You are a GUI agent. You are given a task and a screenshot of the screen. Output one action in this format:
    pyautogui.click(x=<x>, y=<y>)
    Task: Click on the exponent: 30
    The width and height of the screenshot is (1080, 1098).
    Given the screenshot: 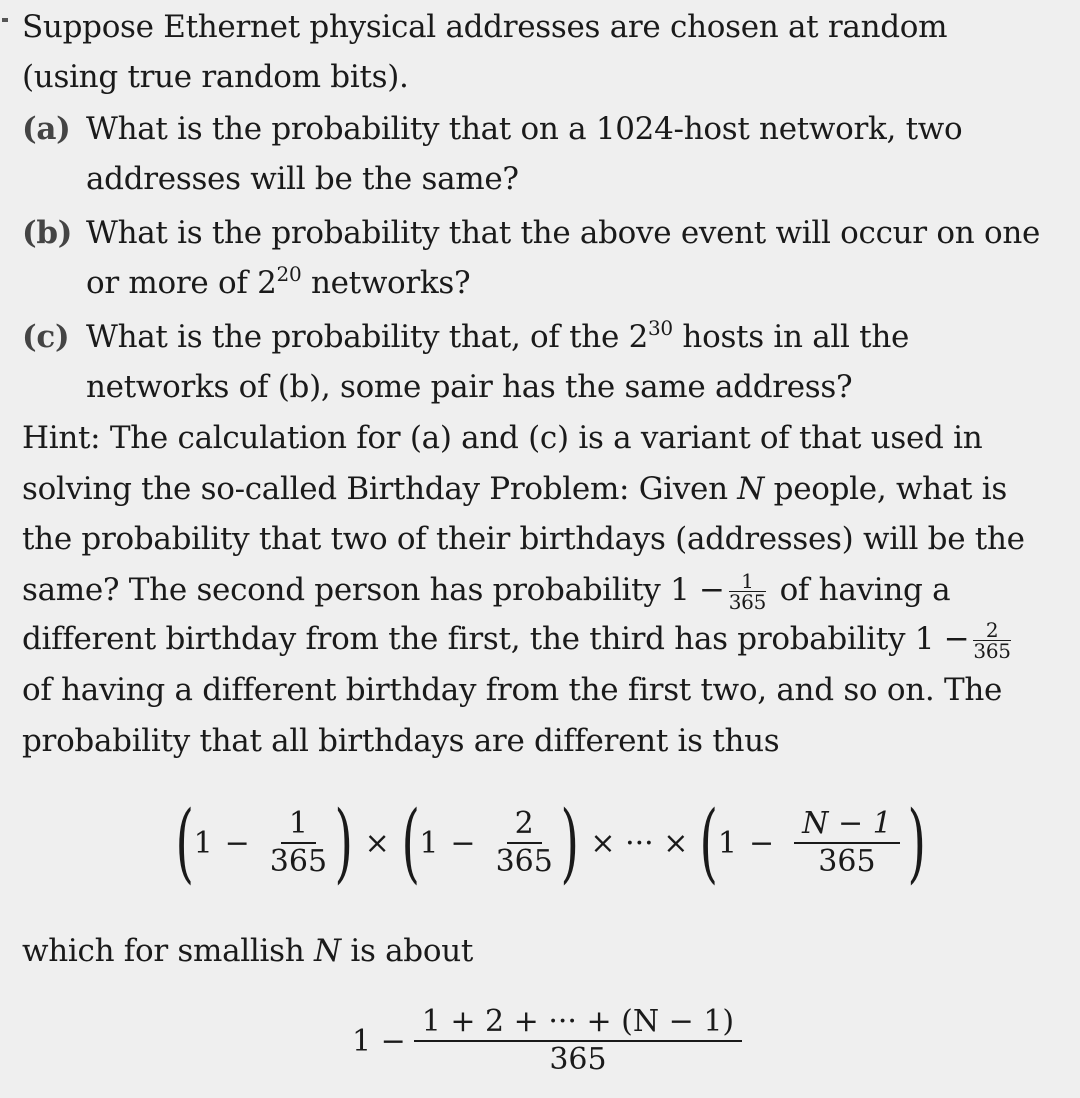 What is the action you would take?
    pyautogui.click(x=660, y=328)
    